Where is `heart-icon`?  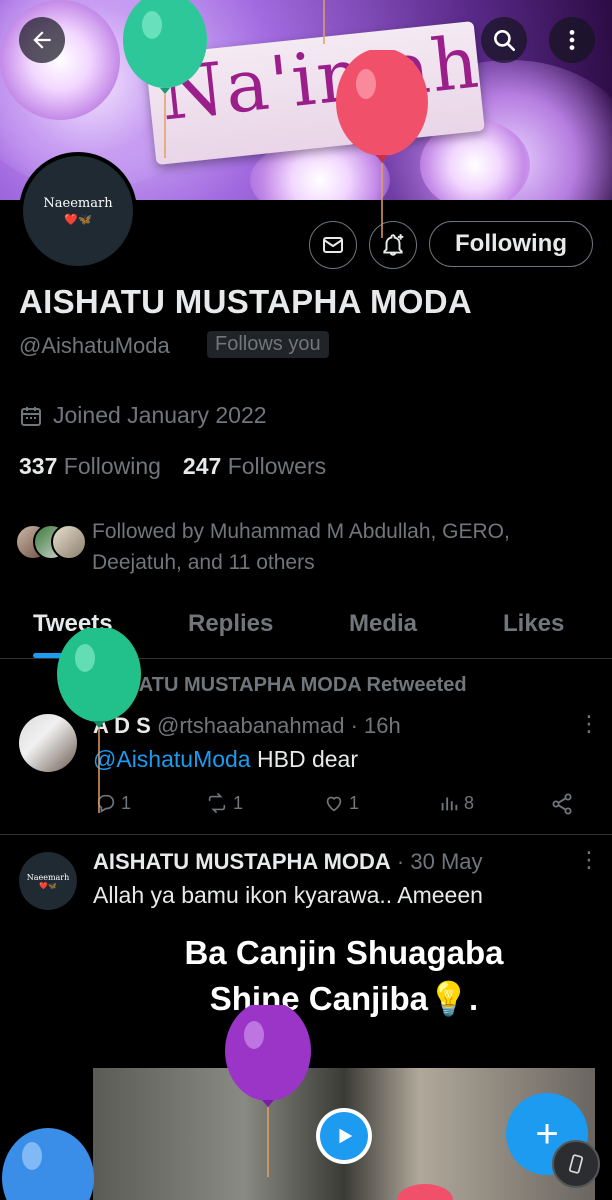 heart-icon is located at coordinates (334, 804).